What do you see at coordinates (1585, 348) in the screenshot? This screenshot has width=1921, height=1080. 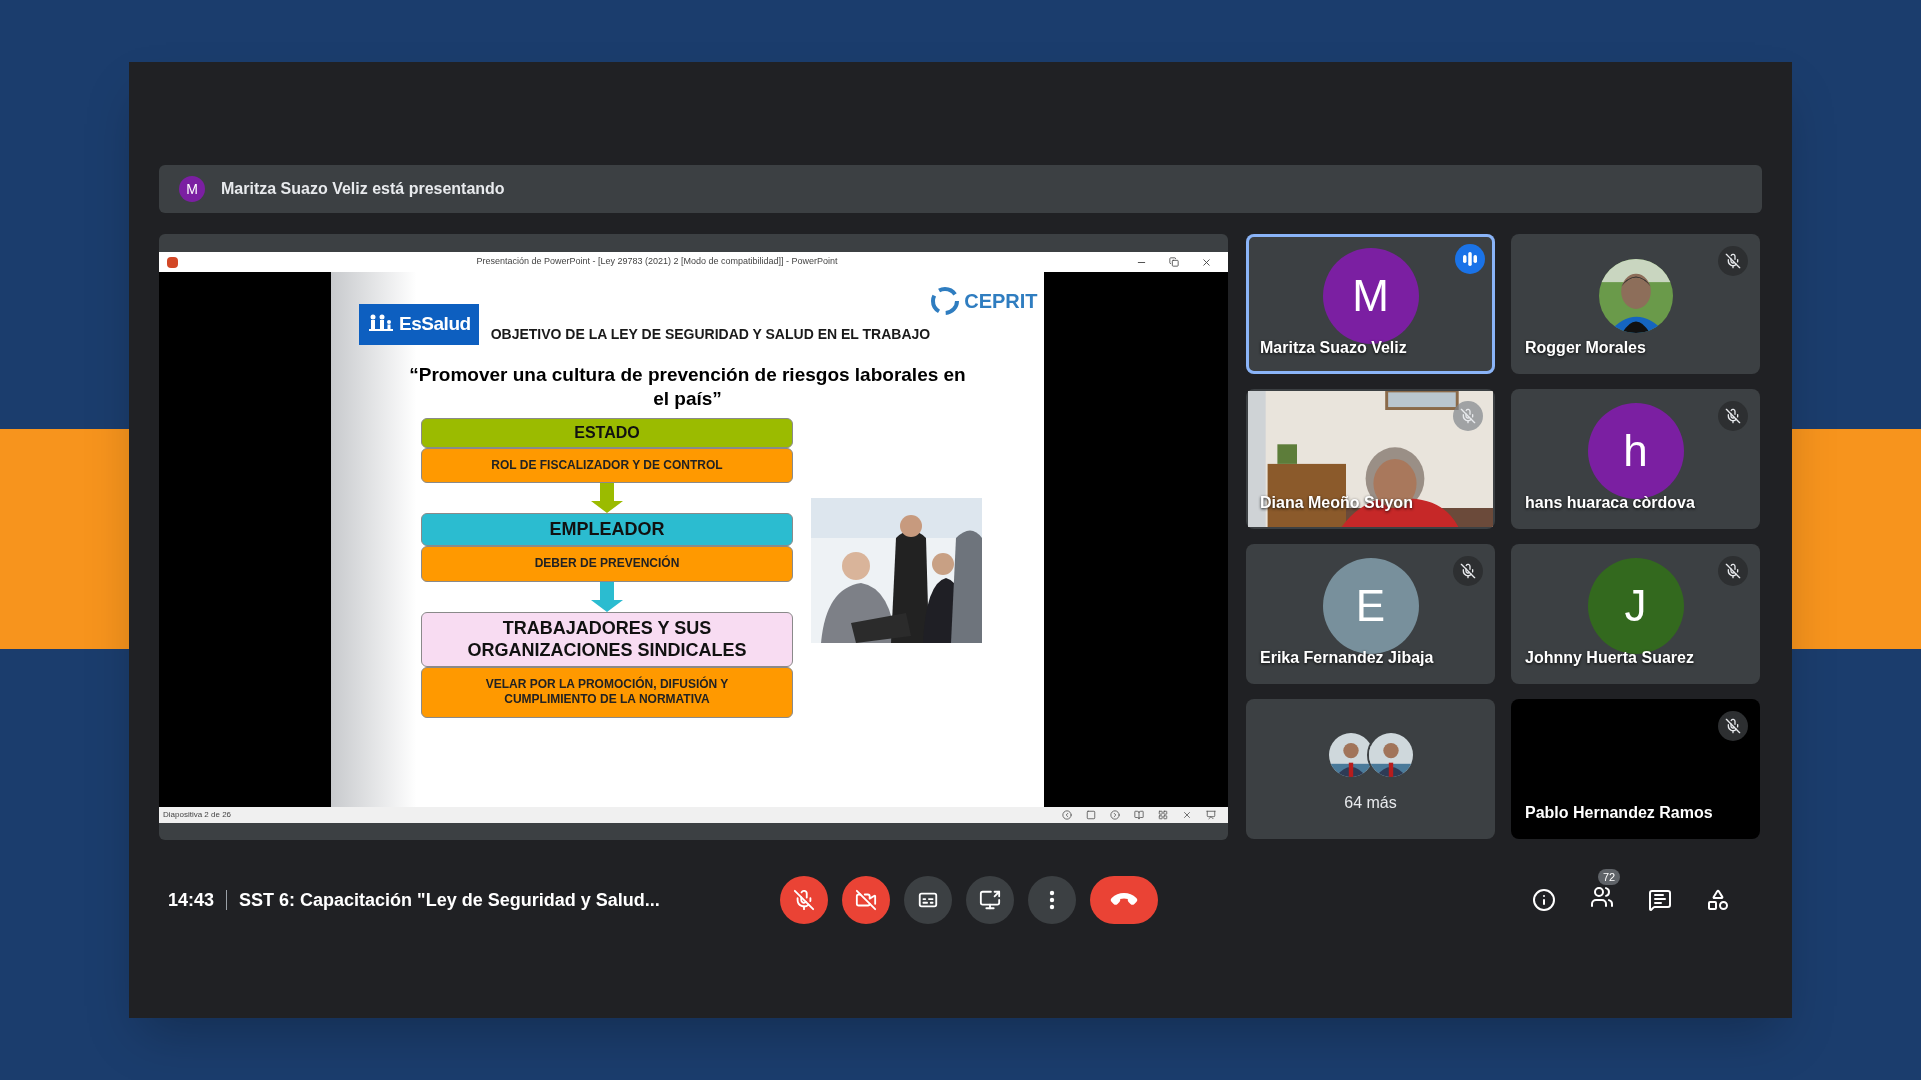 I see `participant-name: Rogger Morales` at bounding box center [1585, 348].